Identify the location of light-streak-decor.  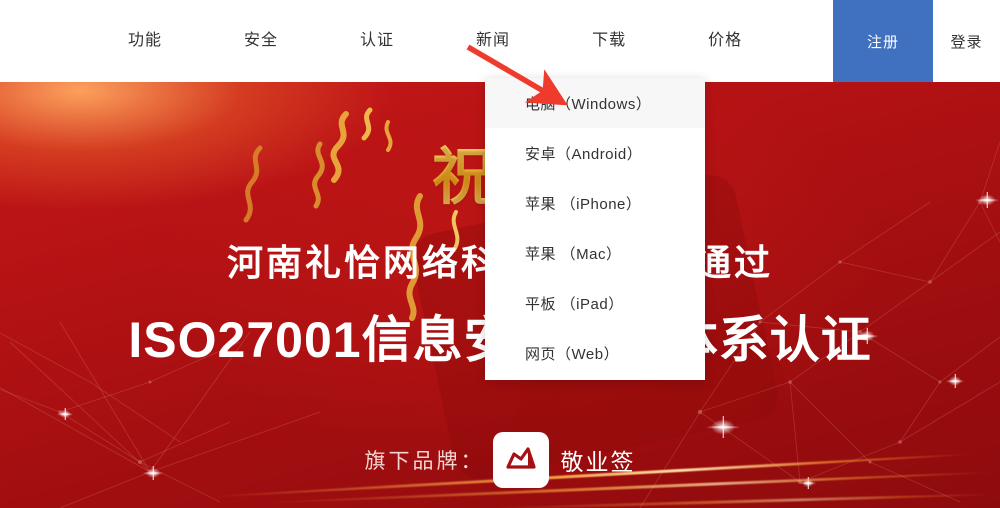
(740, 500).